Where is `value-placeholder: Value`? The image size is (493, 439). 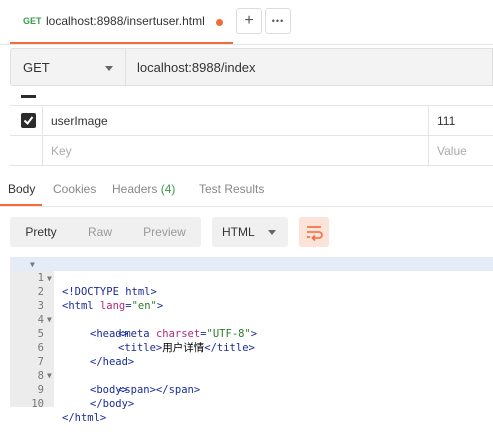 value-placeholder: Value is located at coordinates (452, 151).